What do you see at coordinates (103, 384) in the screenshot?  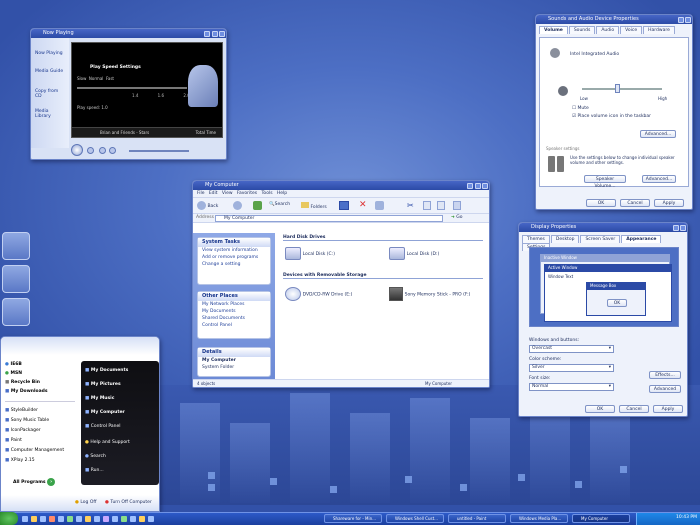 I see `start-my-pictures: ■ My Pictures` at bounding box center [103, 384].